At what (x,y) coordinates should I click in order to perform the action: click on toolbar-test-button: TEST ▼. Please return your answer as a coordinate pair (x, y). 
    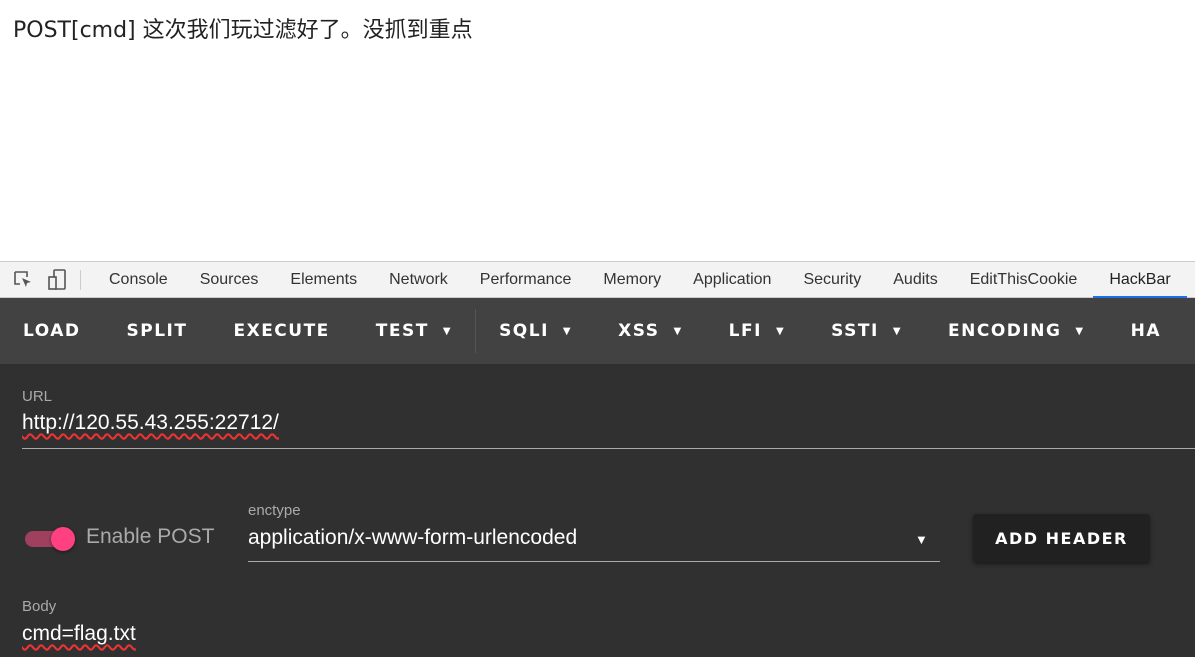
    Looking at the image, I should click on (414, 331).